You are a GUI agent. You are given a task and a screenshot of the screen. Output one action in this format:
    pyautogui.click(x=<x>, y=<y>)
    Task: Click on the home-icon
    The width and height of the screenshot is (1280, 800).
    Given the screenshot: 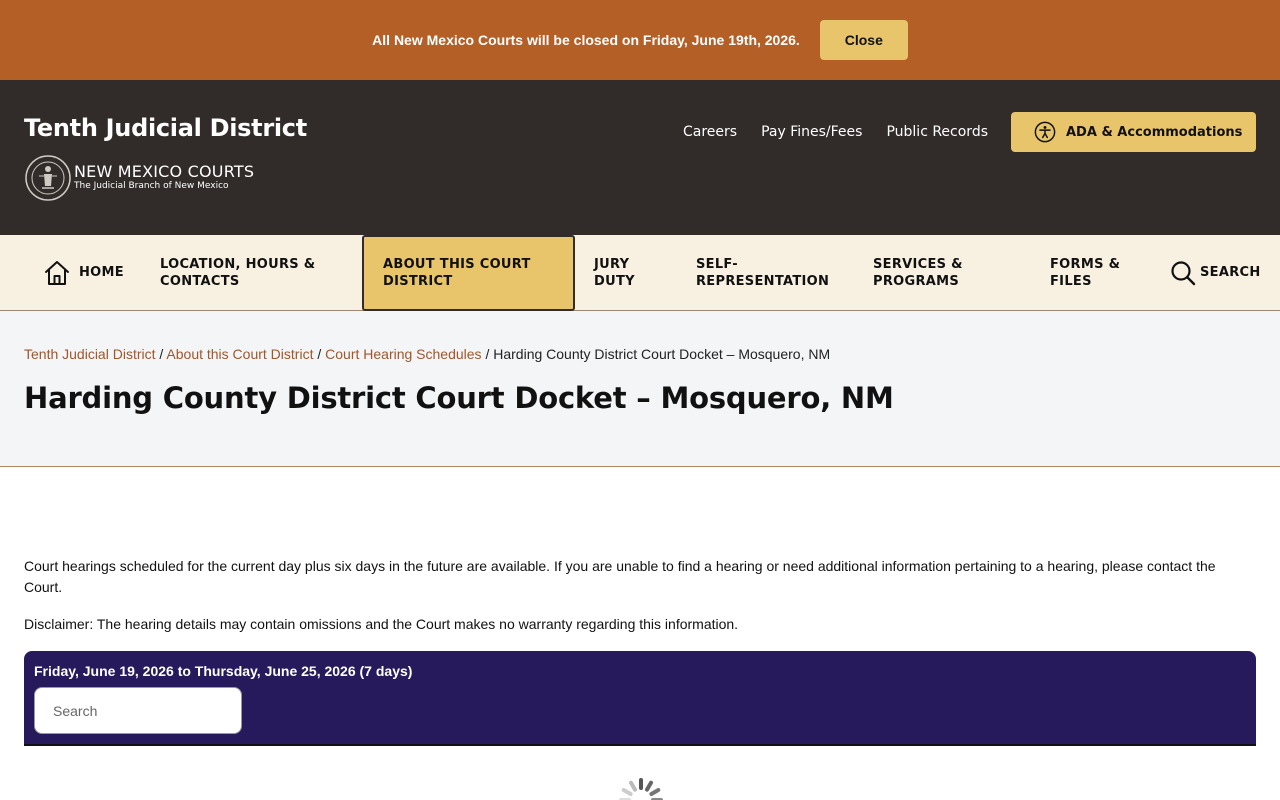 What is the action you would take?
    pyautogui.click(x=57, y=272)
    